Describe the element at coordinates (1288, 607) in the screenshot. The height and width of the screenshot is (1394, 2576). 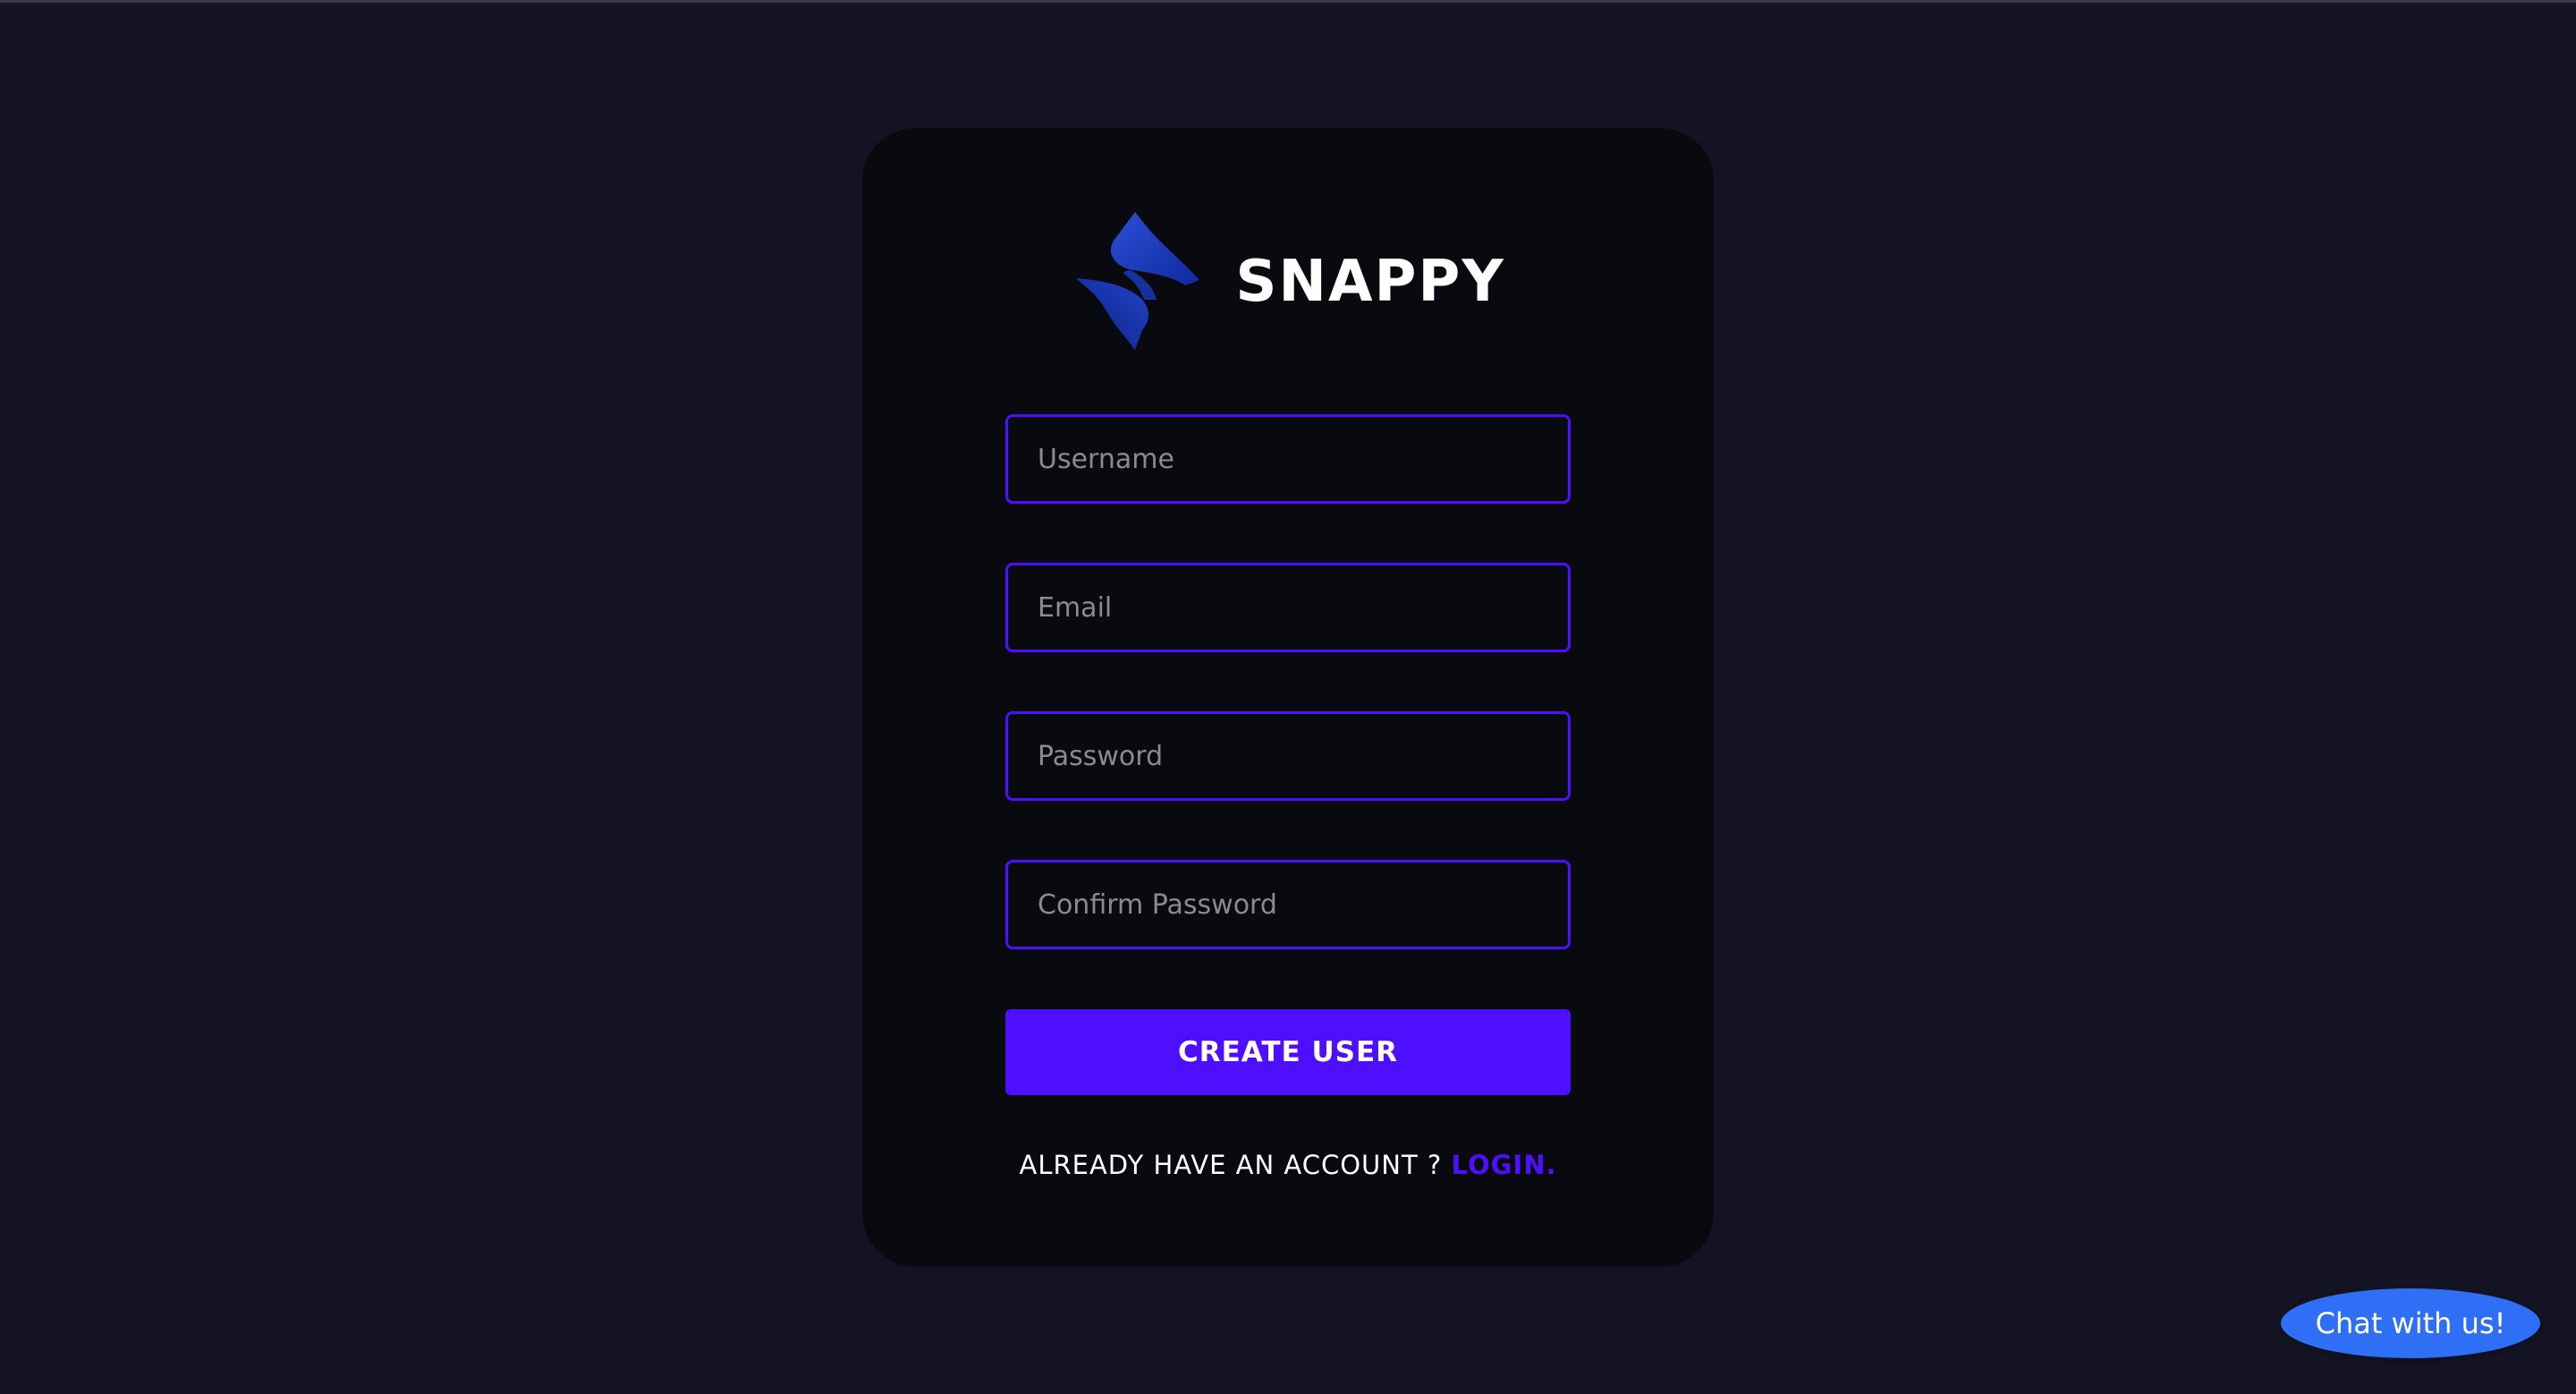
I see `email-input` at that location.